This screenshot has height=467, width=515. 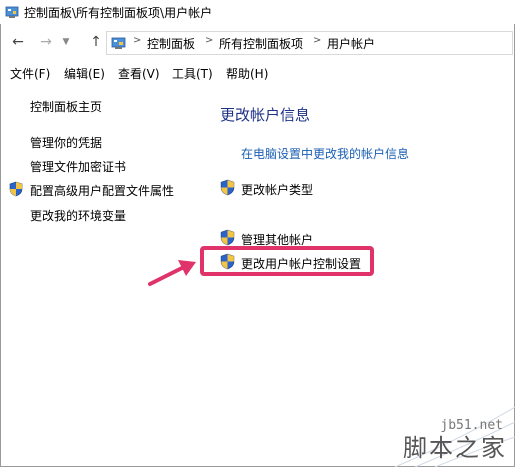 I want to click on left-nav-encryption-certs: 管理文件加密证书, so click(x=78, y=166).